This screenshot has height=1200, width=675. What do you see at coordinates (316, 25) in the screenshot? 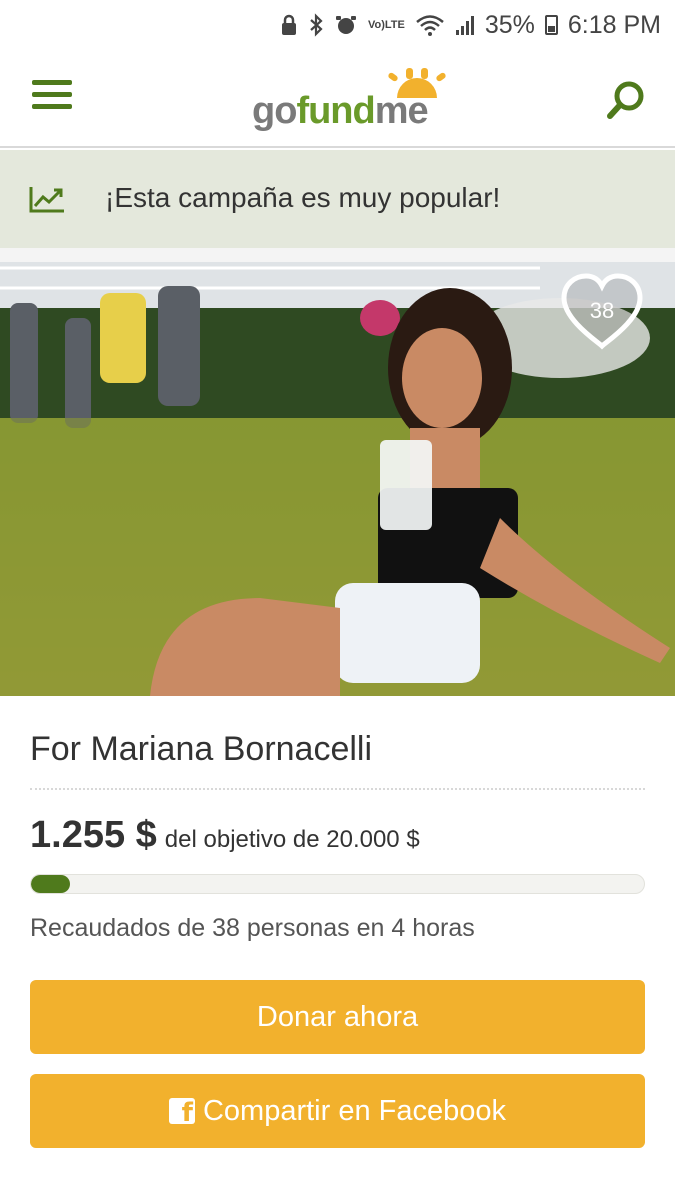
I see `bluetooth-icon` at bounding box center [316, 25].